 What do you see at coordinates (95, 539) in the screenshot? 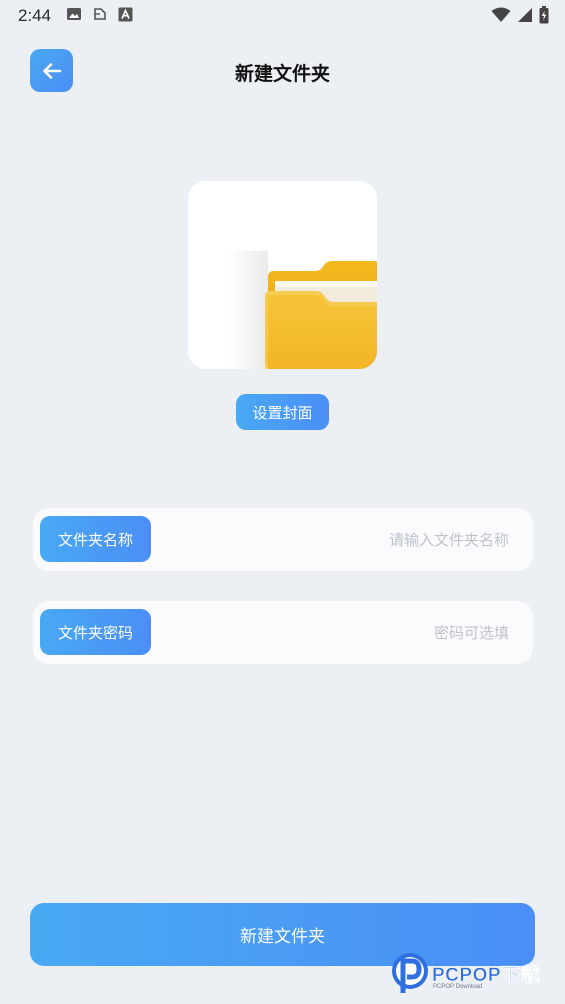
I see `folder-name-label: 文件夹名称` at bounding box center [95, 539].